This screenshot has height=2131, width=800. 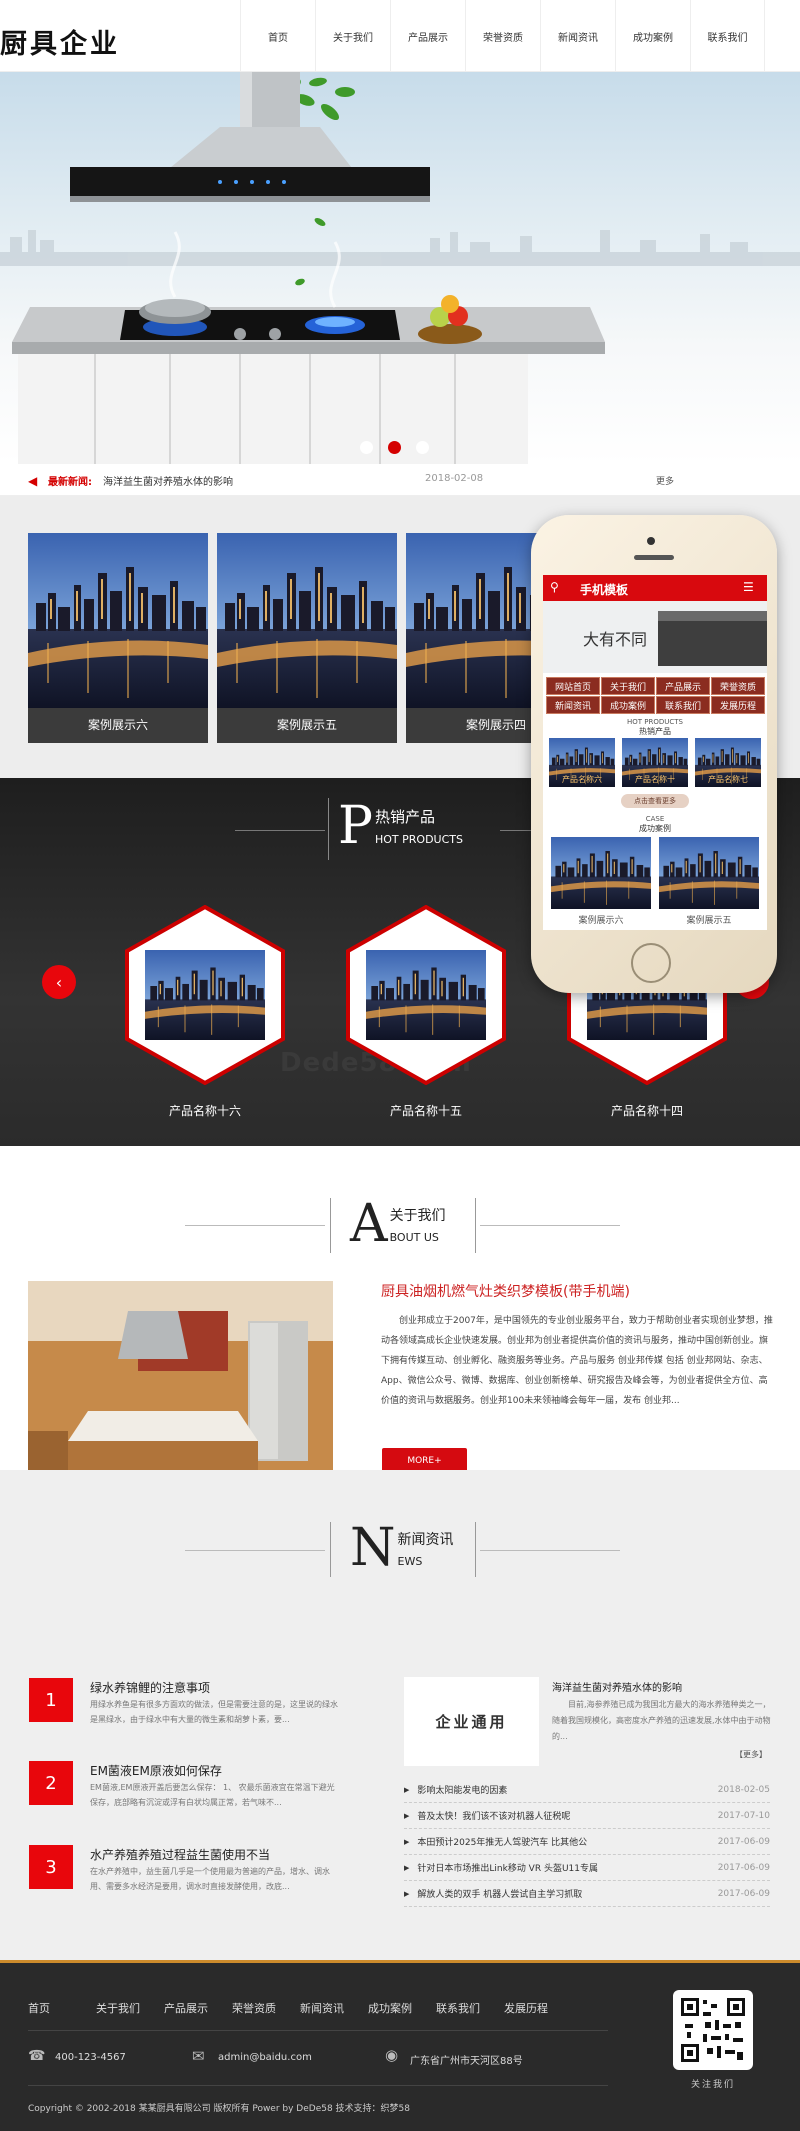 I want to click on footer-nav-products: 产品展示, so click(x=186, y=2008).